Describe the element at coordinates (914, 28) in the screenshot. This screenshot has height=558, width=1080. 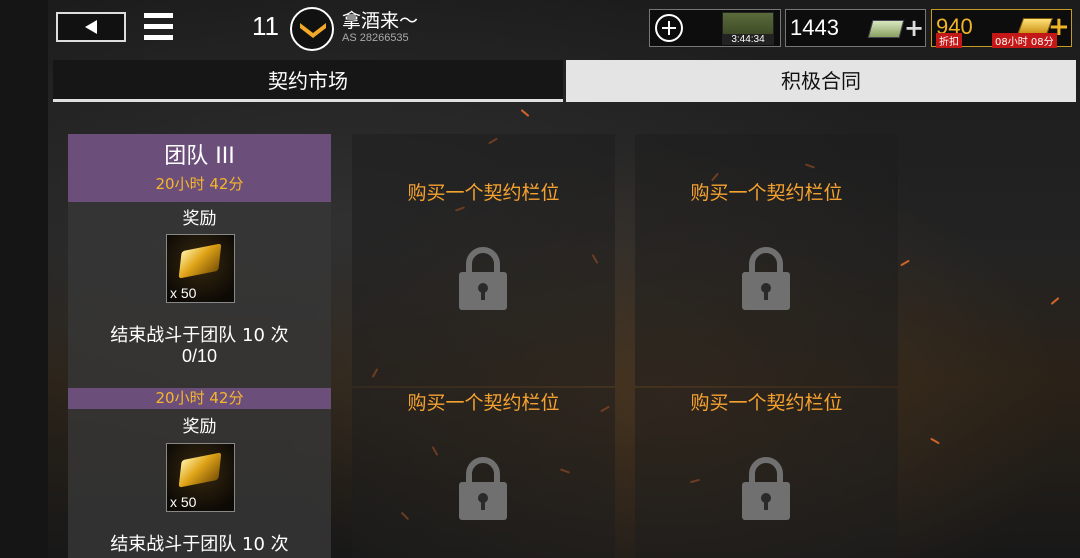
I see `add-silver-icon: +` at that location.